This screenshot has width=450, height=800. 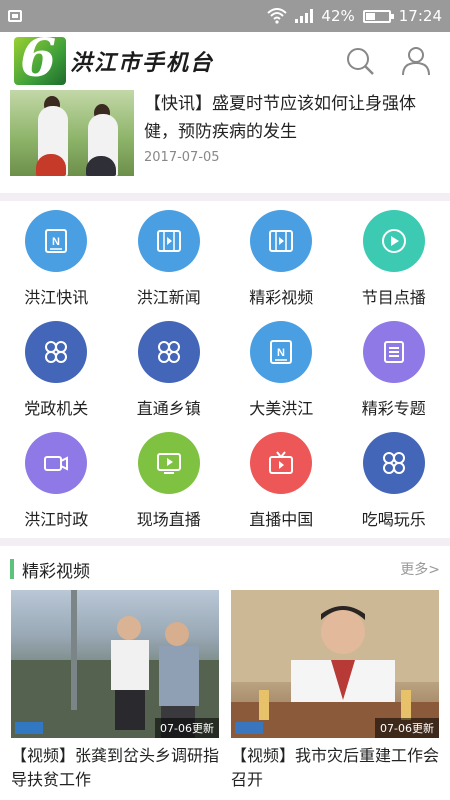 I want to click on channel-tile: 洪江时政, so click(x=56, y=483).